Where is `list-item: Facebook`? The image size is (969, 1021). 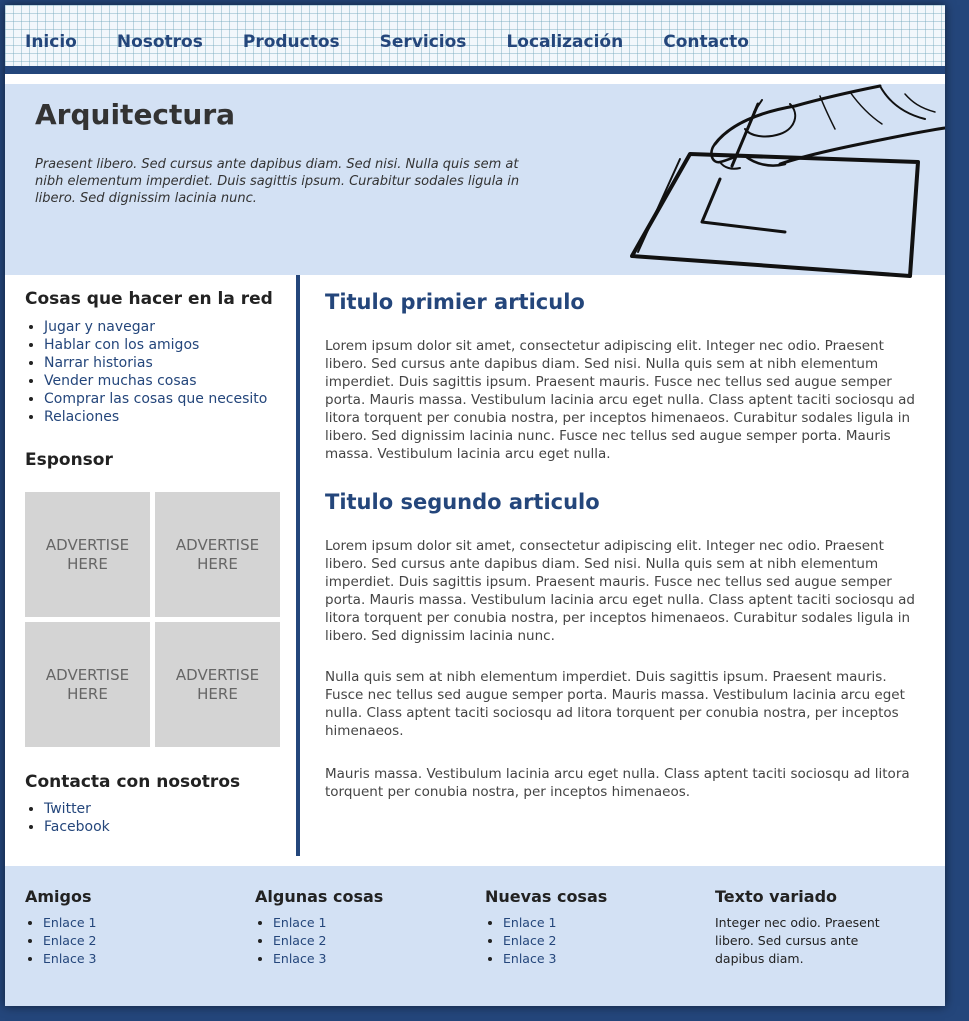
list-item: Facebook is located at coordinates (77, 827).